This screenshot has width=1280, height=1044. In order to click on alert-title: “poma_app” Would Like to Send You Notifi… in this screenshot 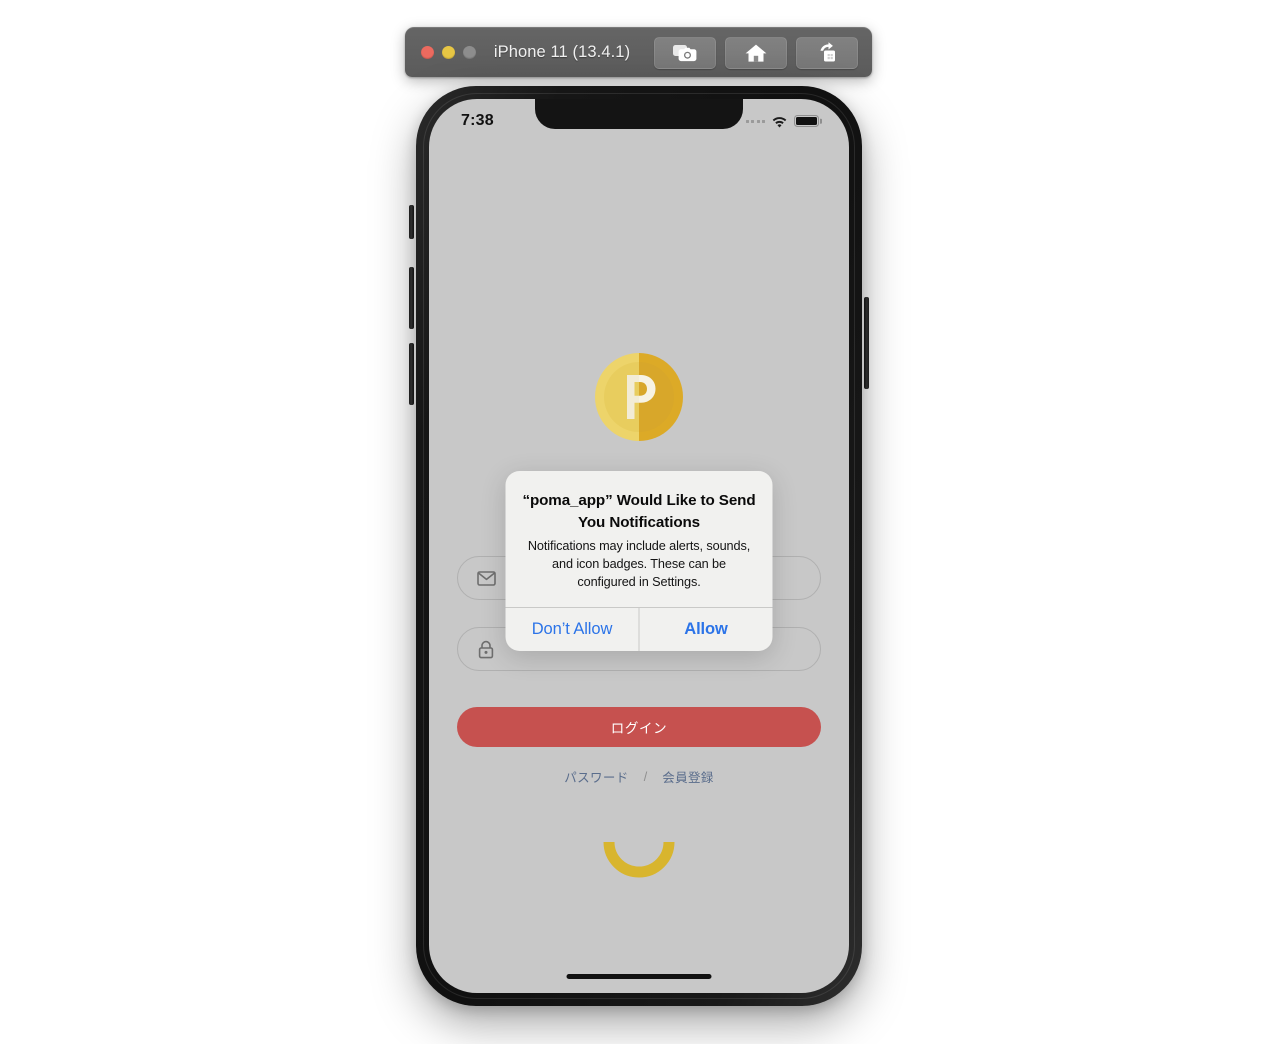, I will do `click(639, 511)`.